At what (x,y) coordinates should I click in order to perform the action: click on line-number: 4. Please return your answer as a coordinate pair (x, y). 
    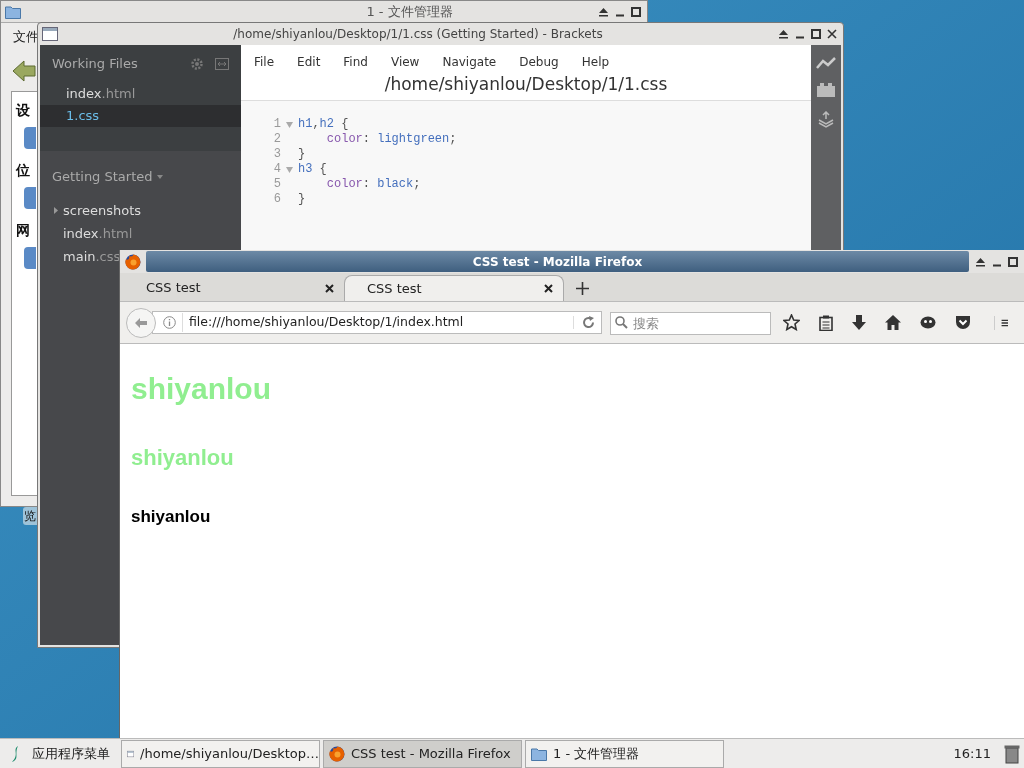
    Looking at the image, I should click on (276, 169).